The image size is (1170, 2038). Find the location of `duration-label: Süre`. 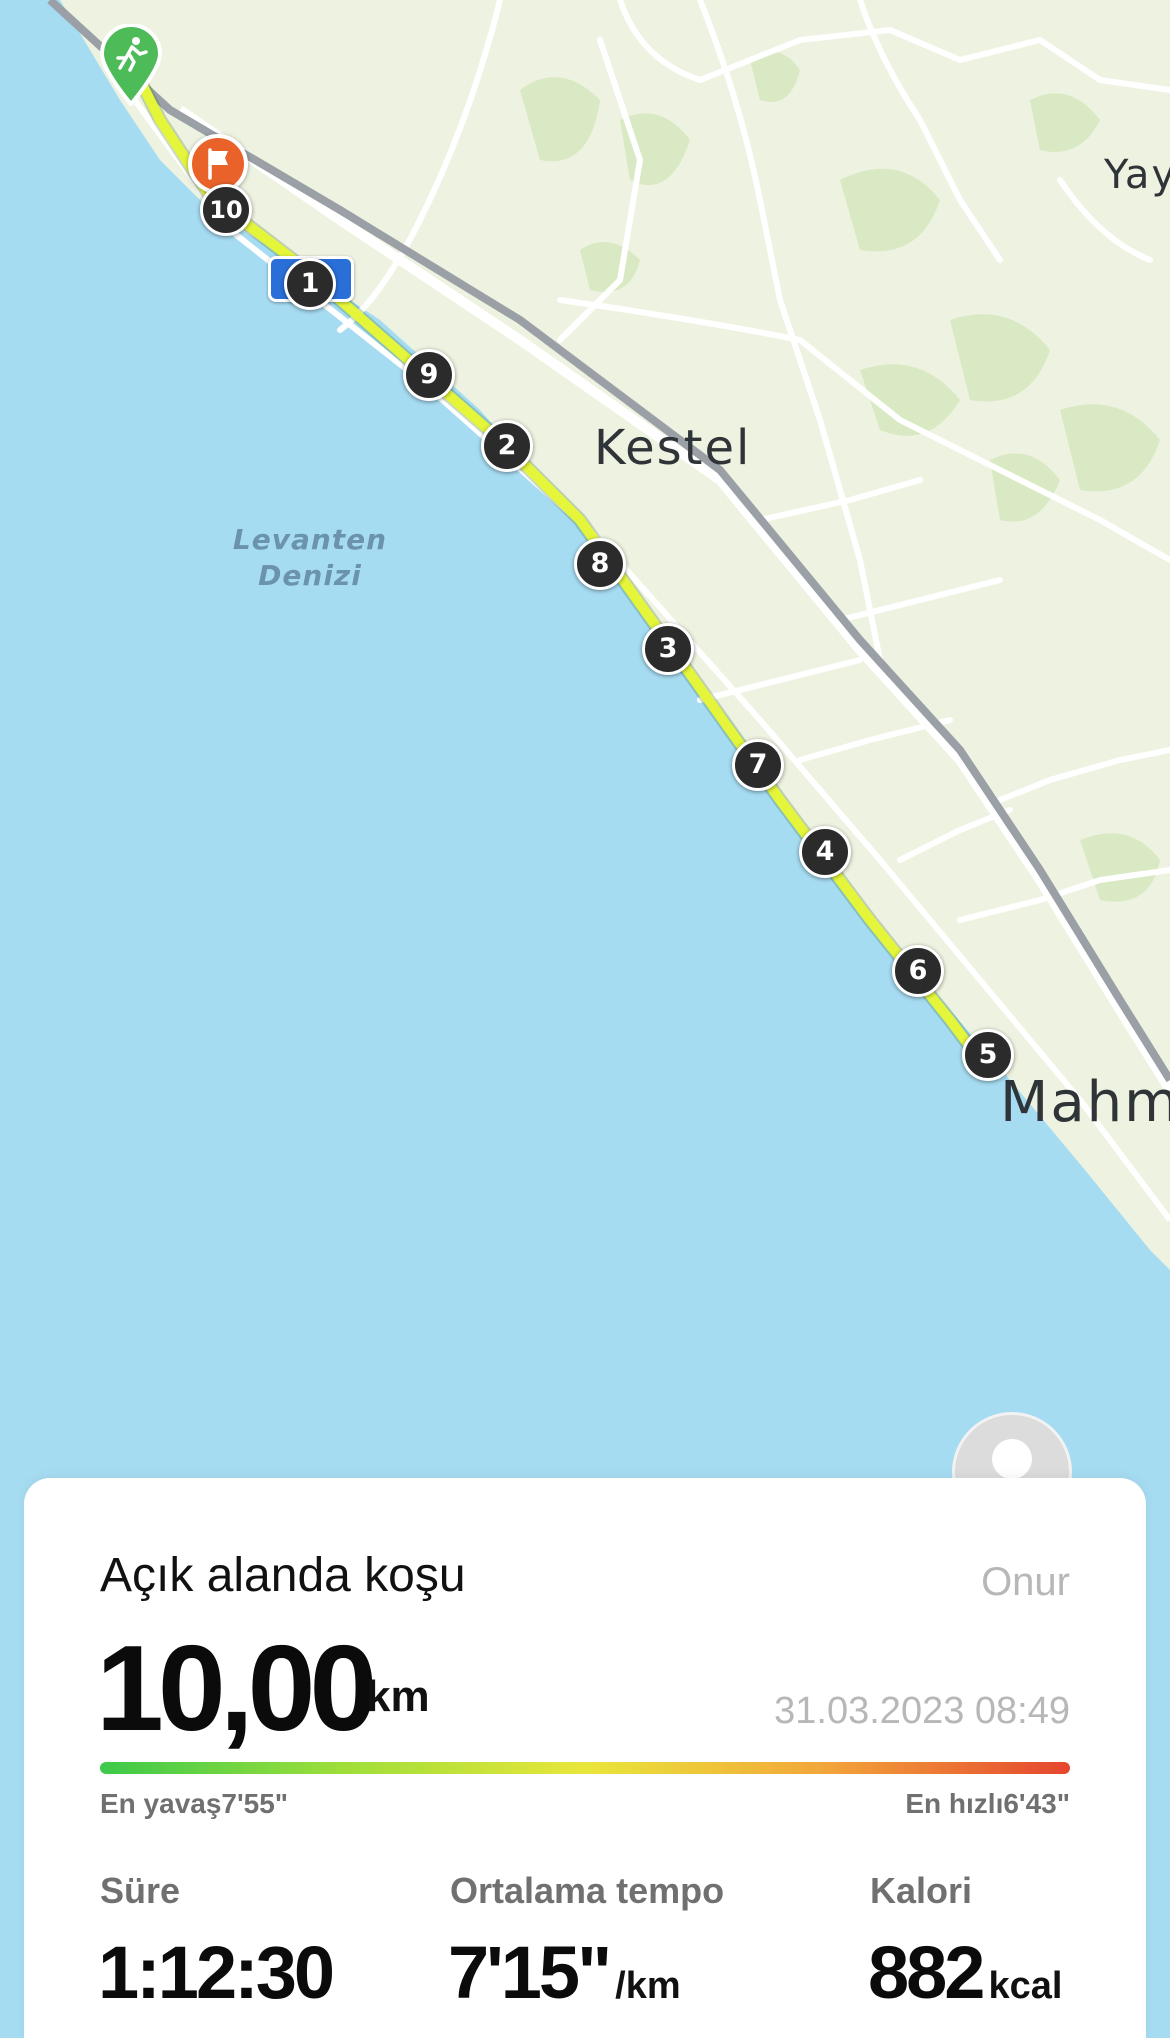

duration-label: Süre is located at coordinates (140, 1890).